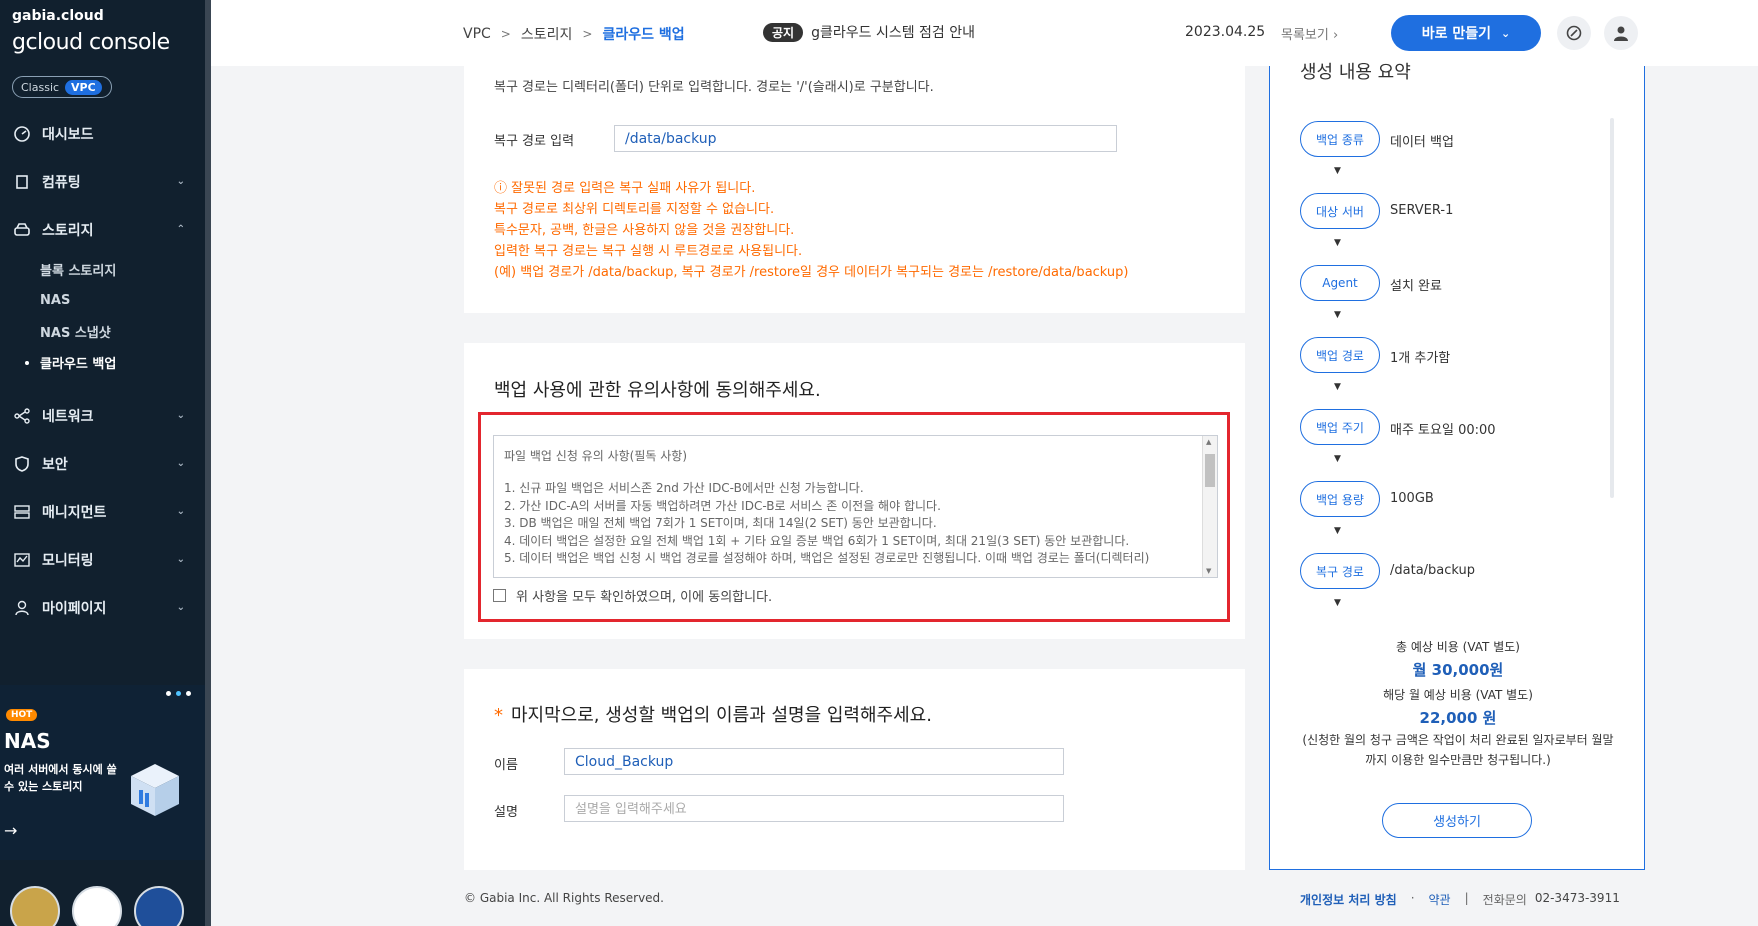 The width and height of the screenshot is (1758, 926). Describe the element at coordinates (1457, 820) in the screenshot. I see `create-backup-button: 생성하기` at that location.